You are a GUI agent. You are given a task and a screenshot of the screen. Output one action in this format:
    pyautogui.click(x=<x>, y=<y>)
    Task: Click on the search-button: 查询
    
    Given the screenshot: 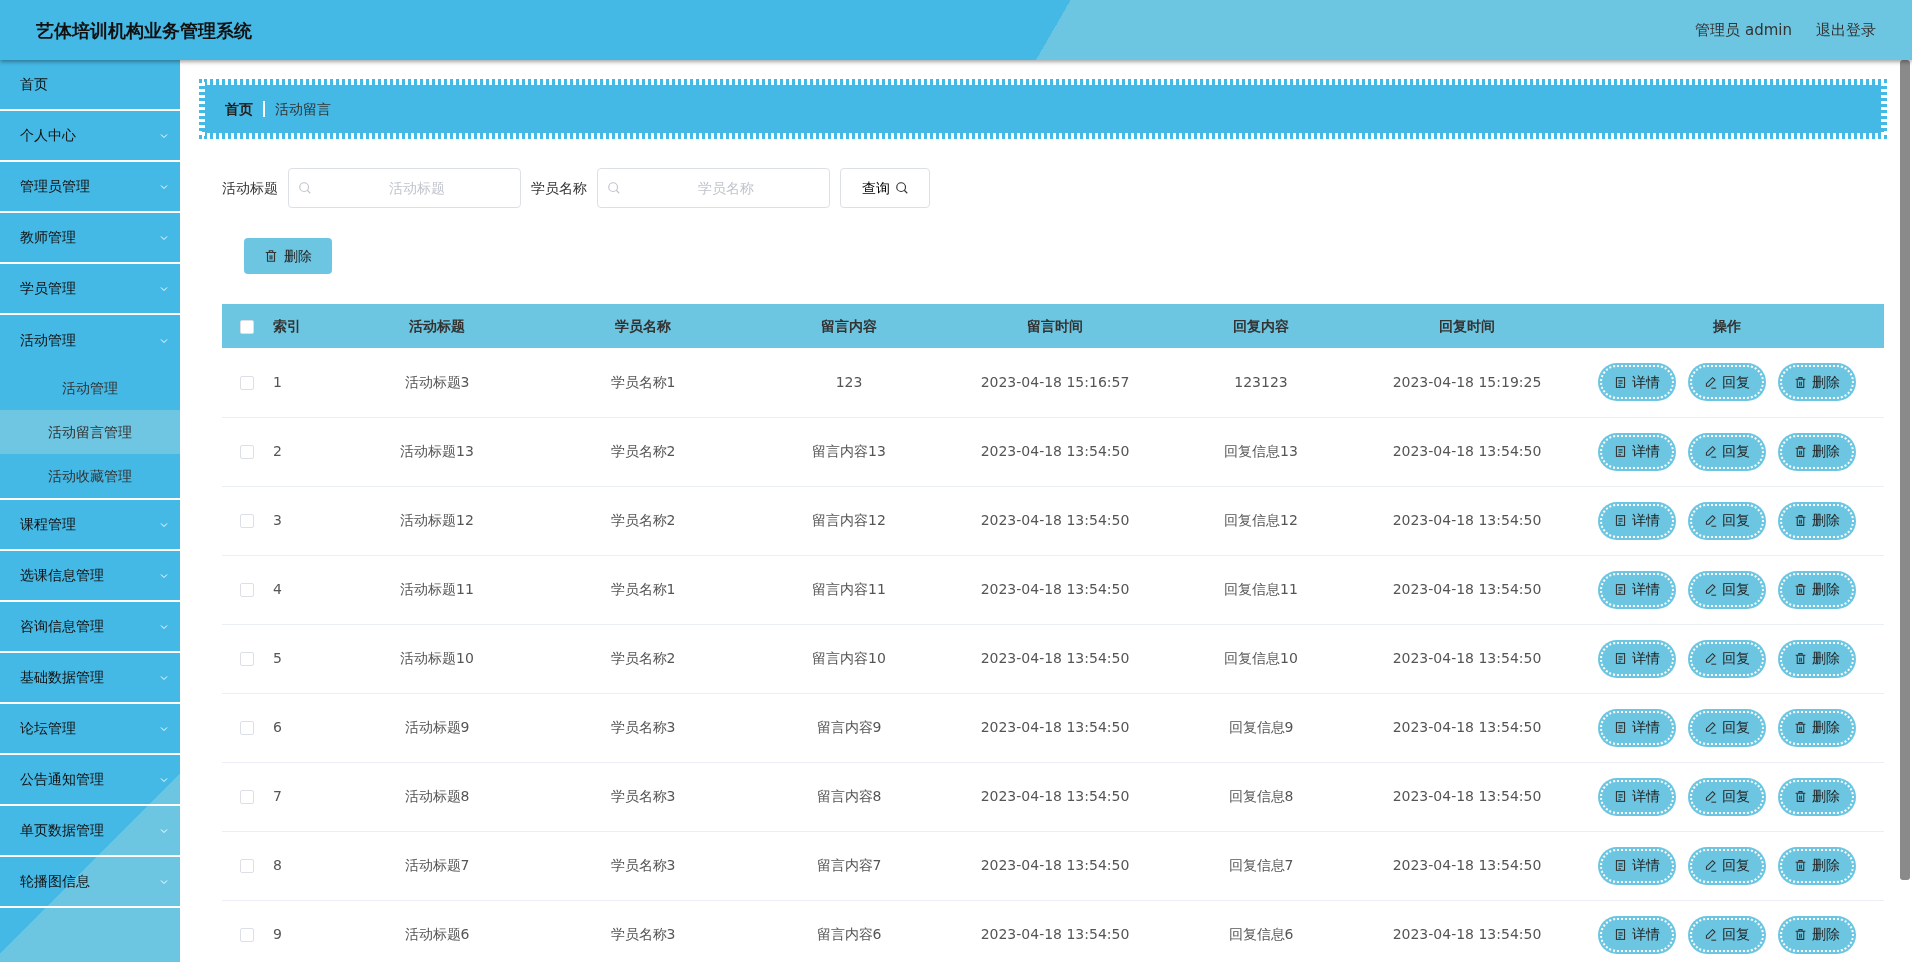 What is the action you would take?
    pyautogui.click(x=885, y=188)
    